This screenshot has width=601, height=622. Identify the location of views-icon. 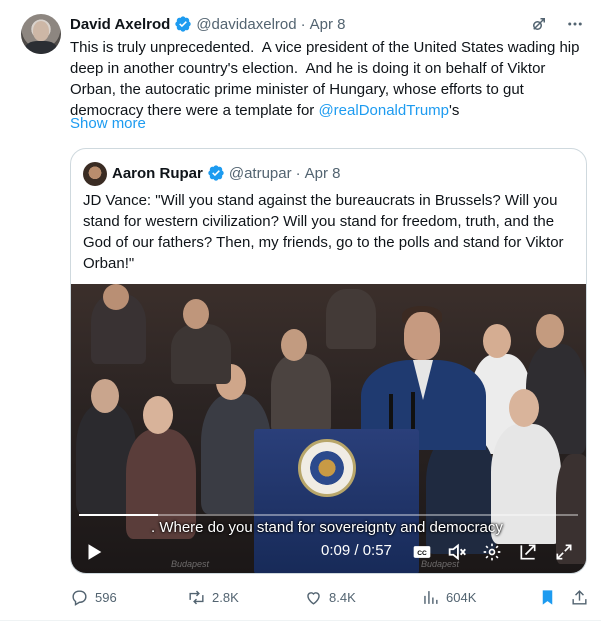
(431, 597).